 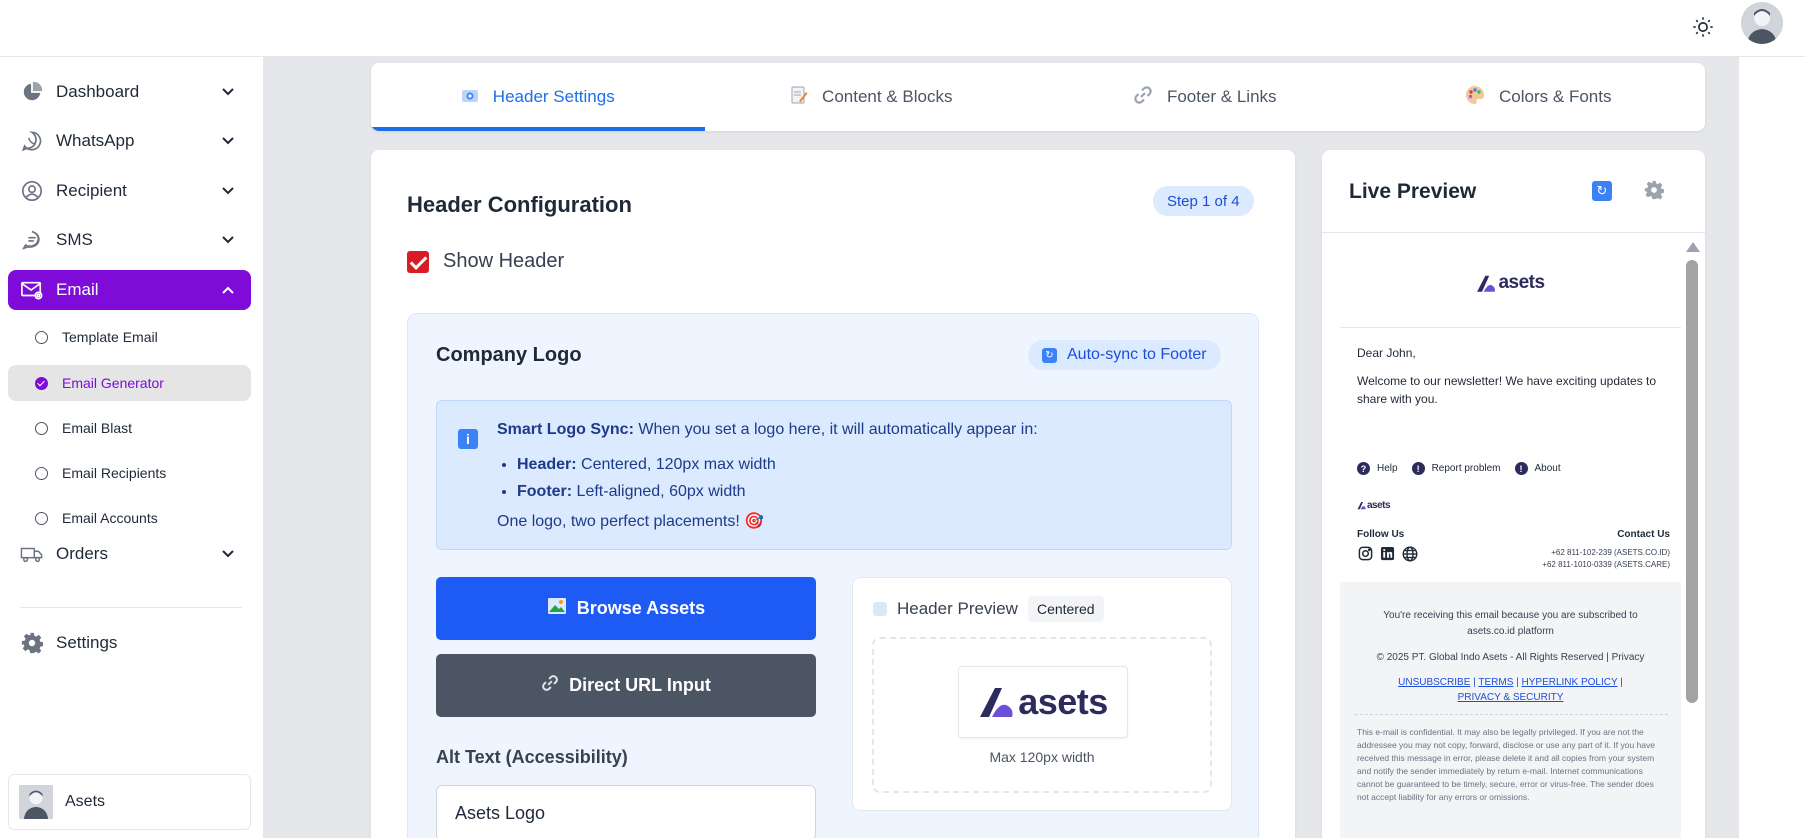 I want to click on link-icon, so click(x=550, y=685).